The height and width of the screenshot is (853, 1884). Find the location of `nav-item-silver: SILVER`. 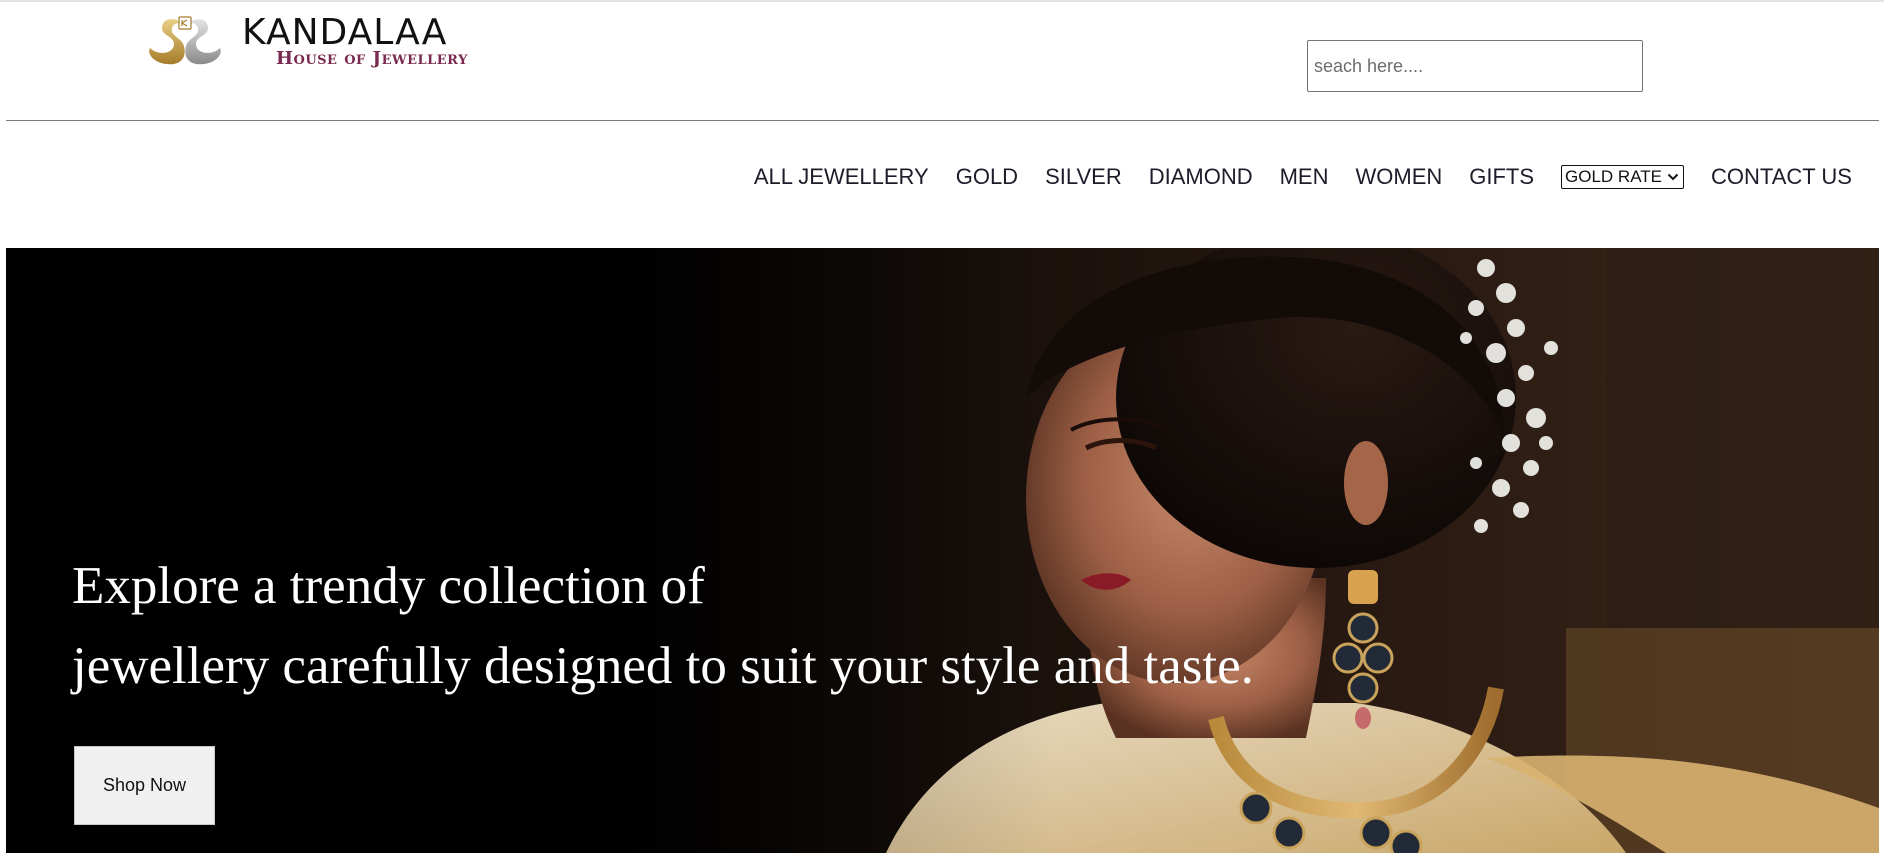

nav-item-silver: SILVER is located at coordinates (1083, 177).